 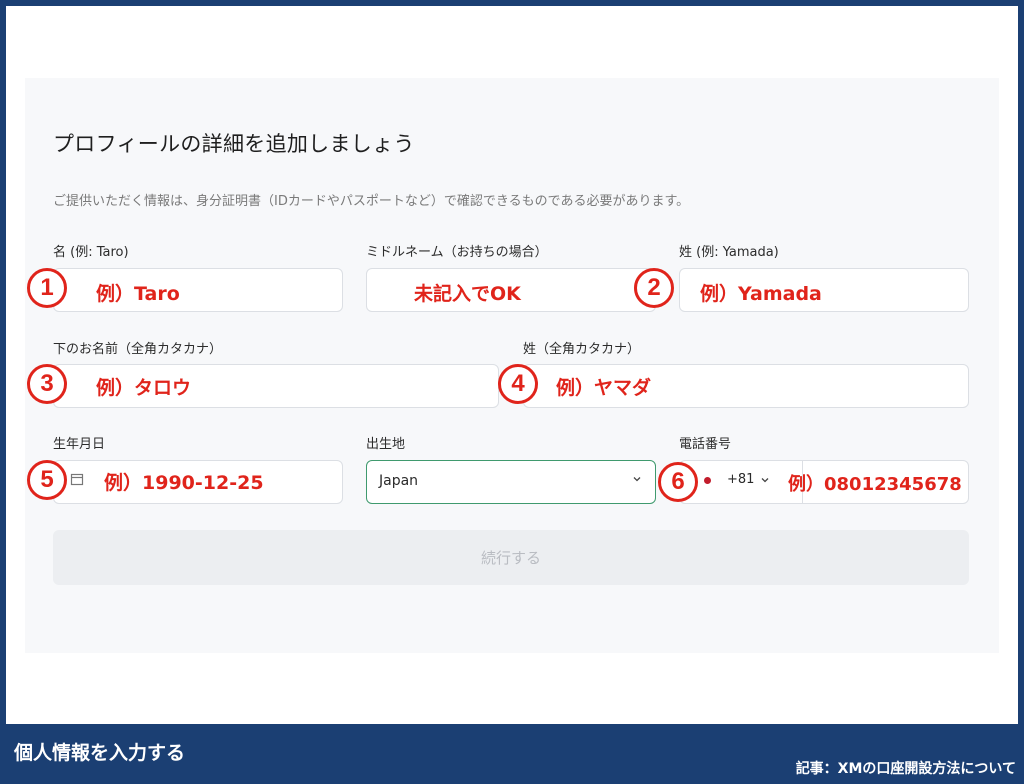 I want to click on last-name-kana-example: 例）ヤマダ, so click(x=604, y=388).